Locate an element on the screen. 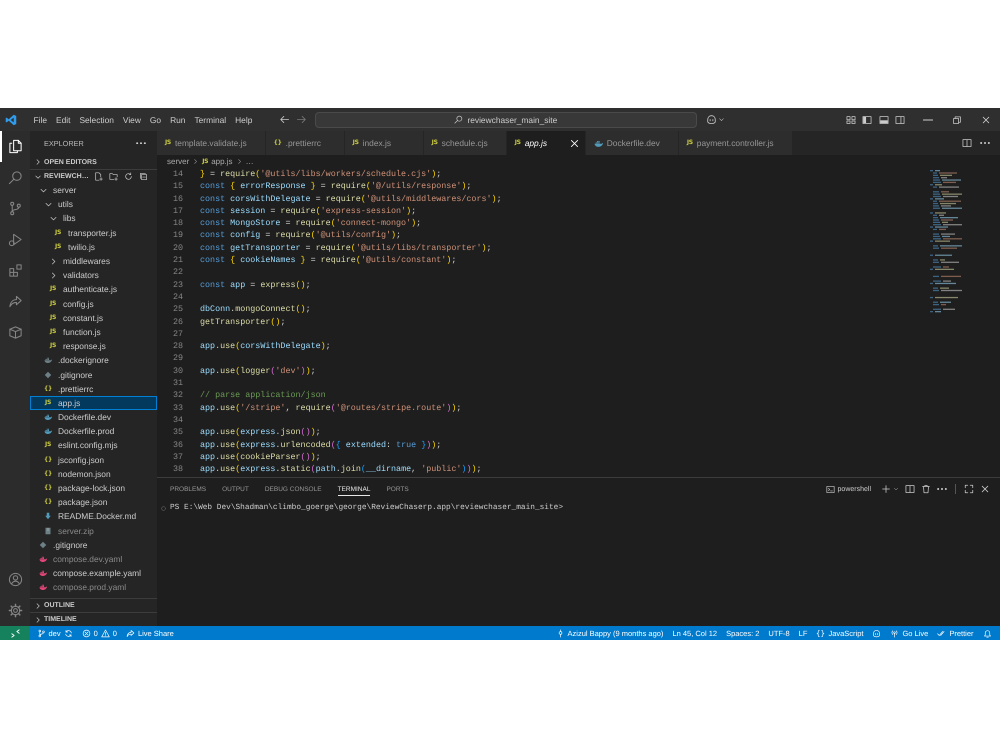 This screenshot has width=1000, height=750. line-number: 14 is located at coordinates (177, 174).